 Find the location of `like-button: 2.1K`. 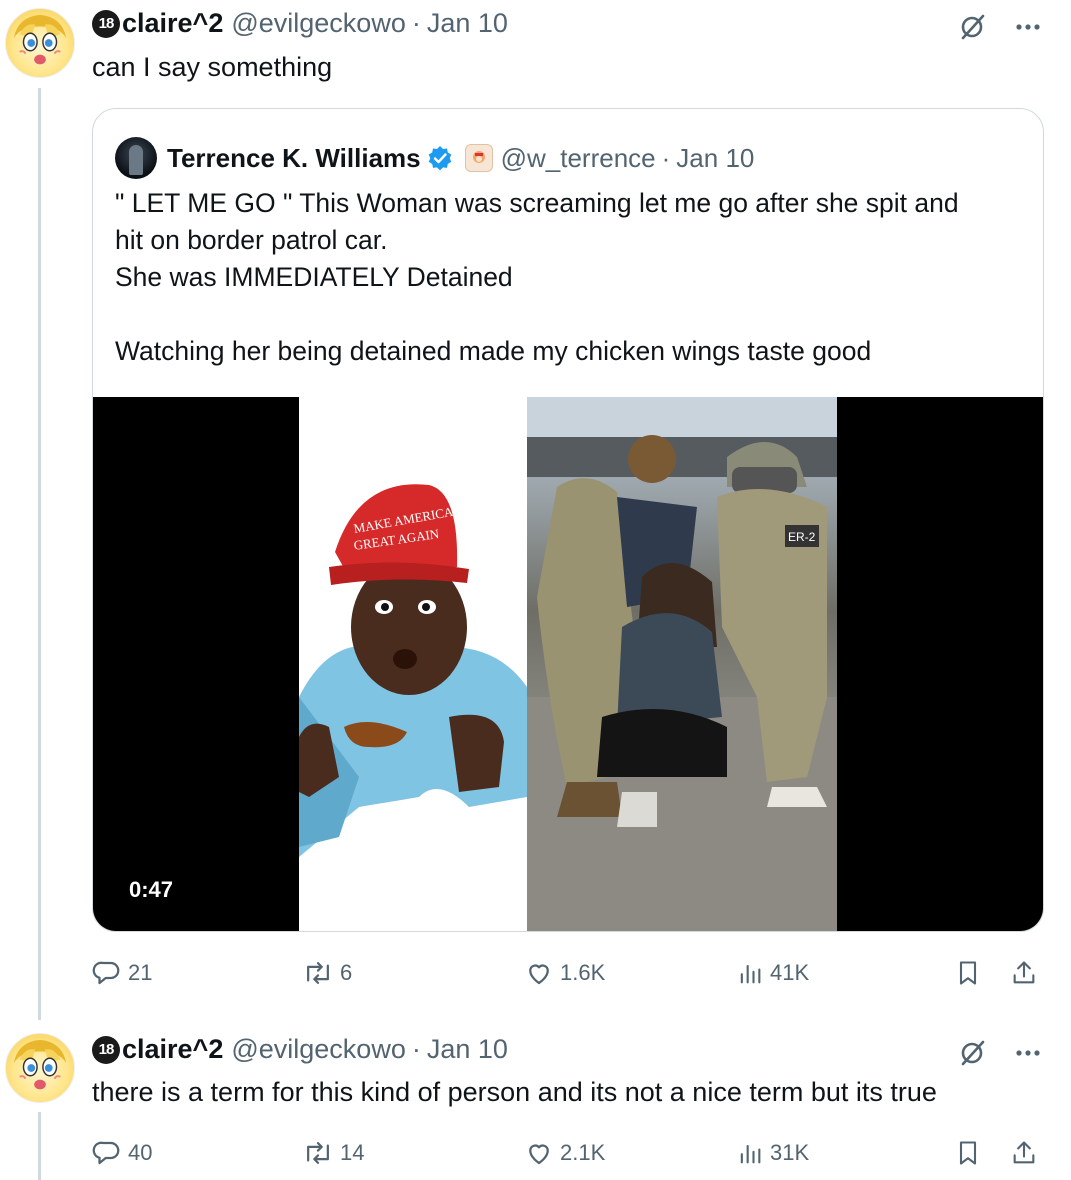

like-button: 2.1K is located at coordinates (564, 1153).